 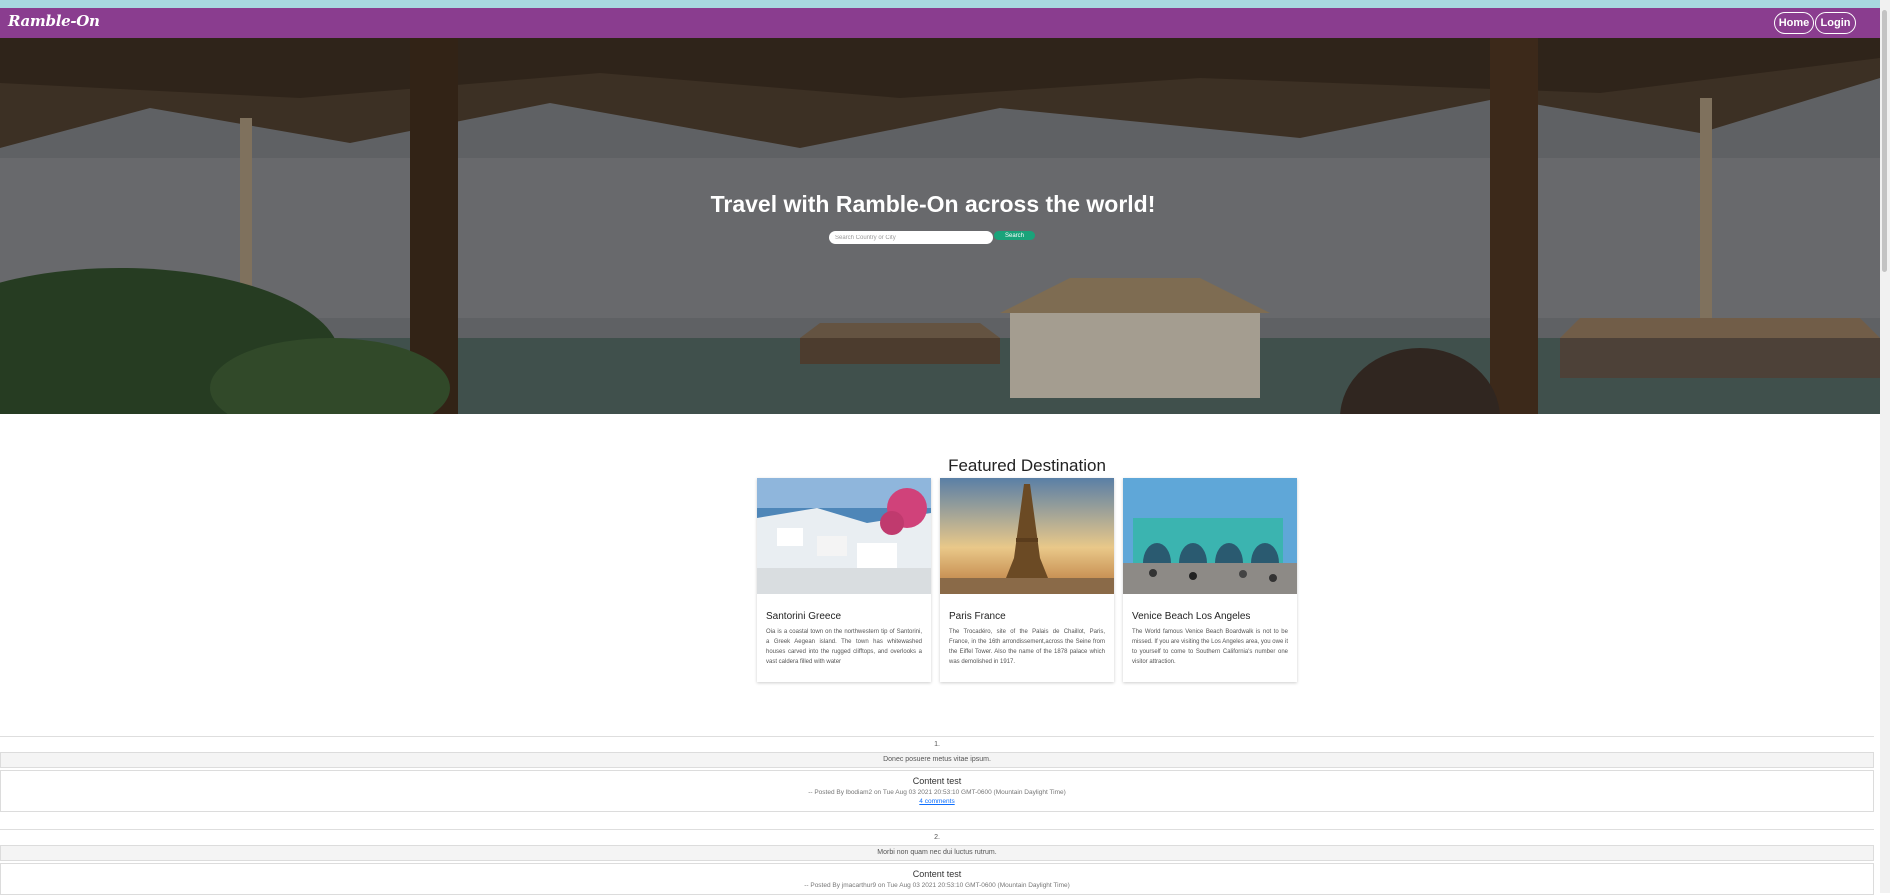 What do you see at coordinates (937, 837) in the screenshot?
I see `post-number: 2.` at bounding box center [937, 837].